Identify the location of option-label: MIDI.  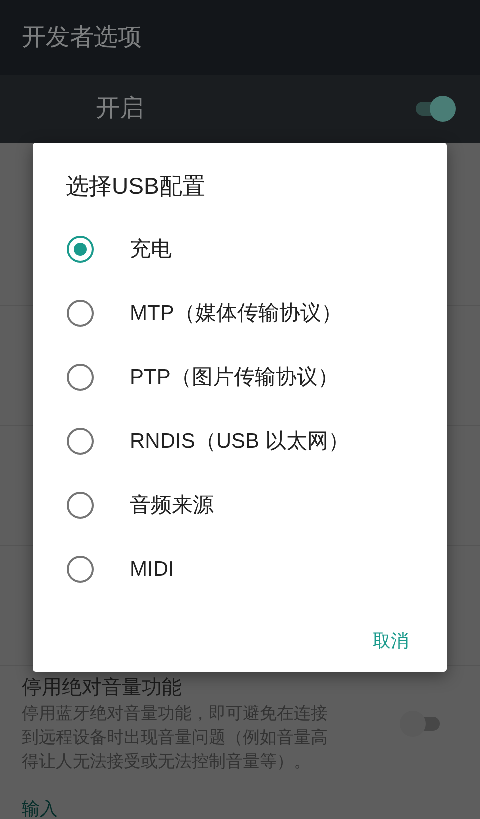
(152, 569).